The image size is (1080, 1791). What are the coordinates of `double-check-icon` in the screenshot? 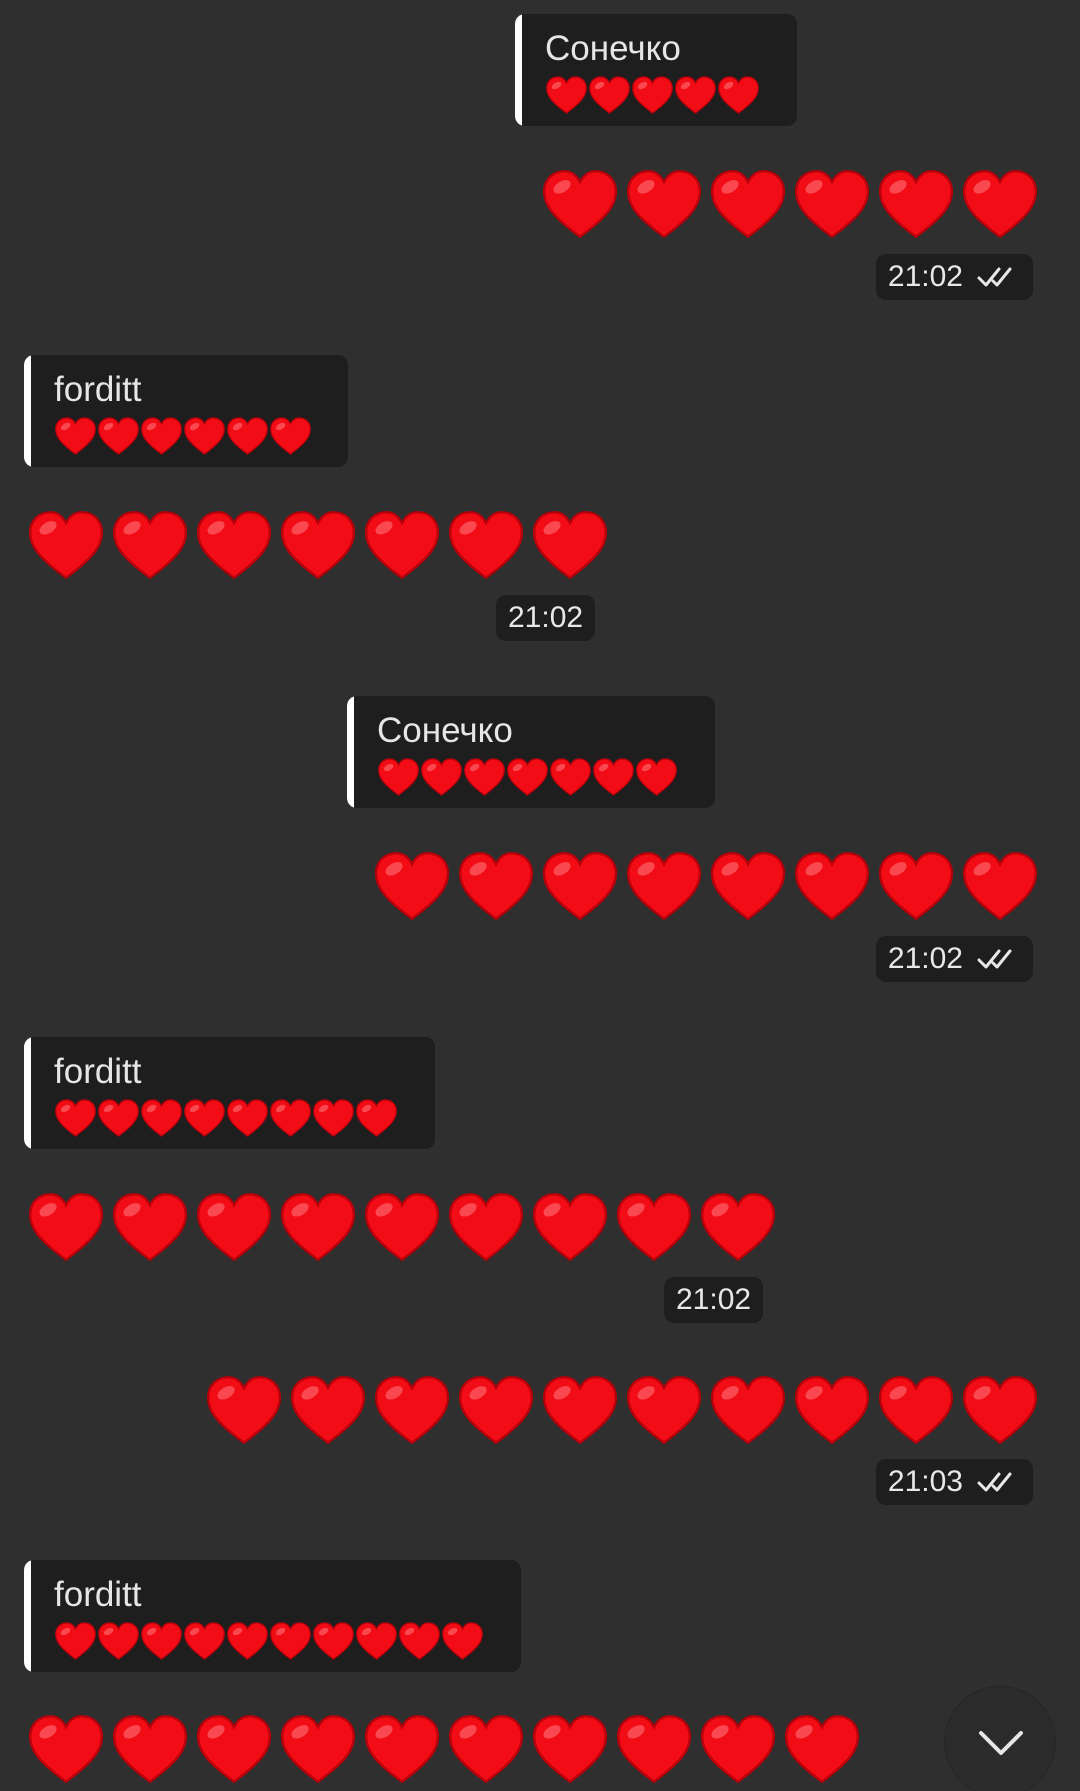 It's located at (994, 1482).